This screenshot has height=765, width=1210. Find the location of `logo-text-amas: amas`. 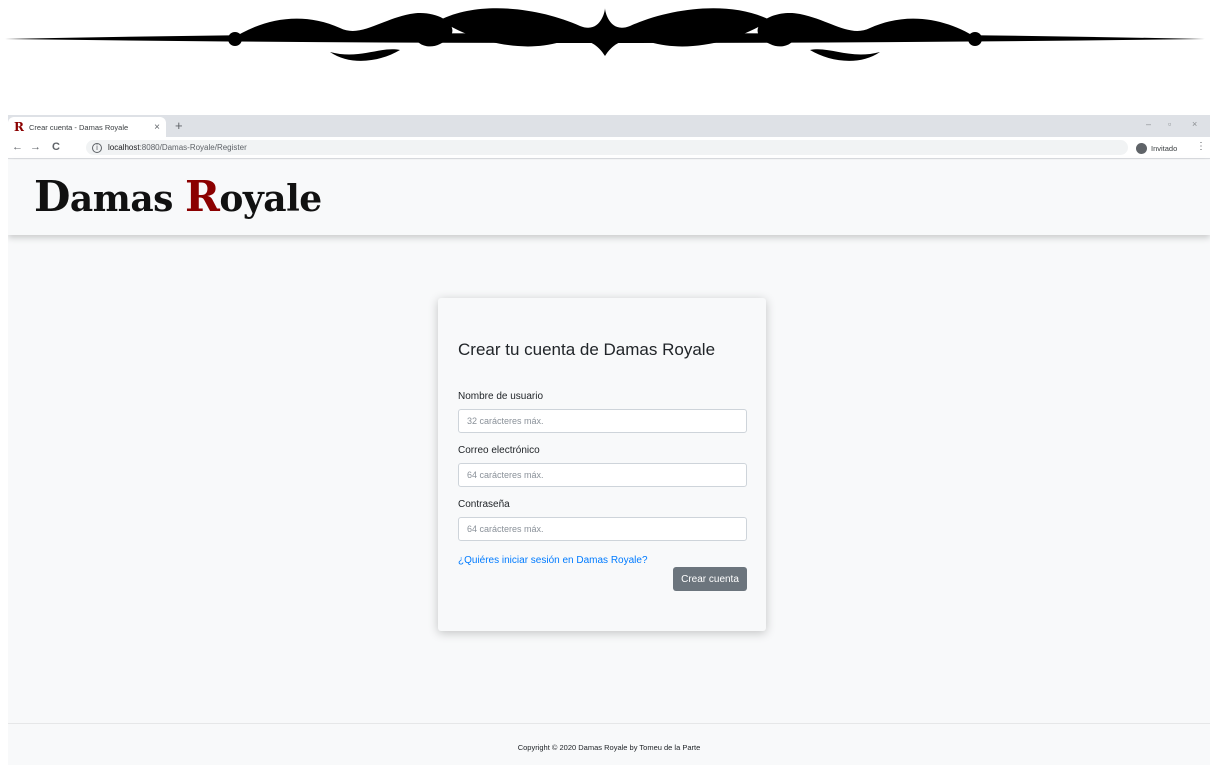

logo-text-amas: amas is located at coordinates (127, 199).